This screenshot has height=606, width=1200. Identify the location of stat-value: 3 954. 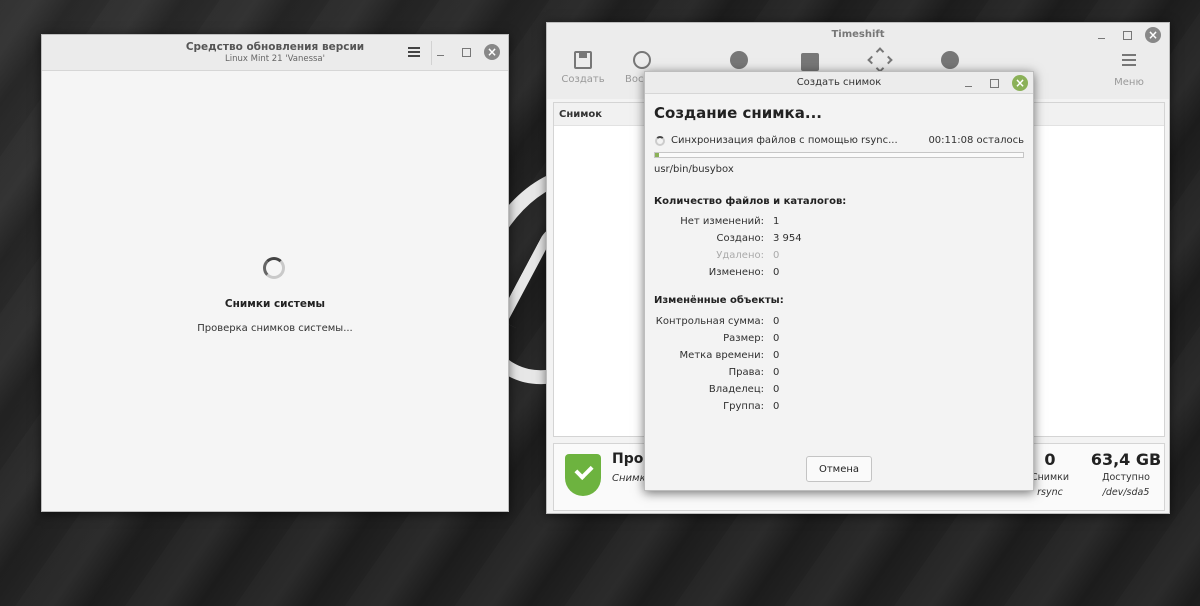
(787, 238).